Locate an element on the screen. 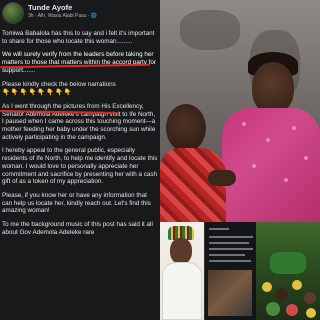 This screenshot has height=320, width=320. campaign-crowd-photo is located at coordinates (288, 271).